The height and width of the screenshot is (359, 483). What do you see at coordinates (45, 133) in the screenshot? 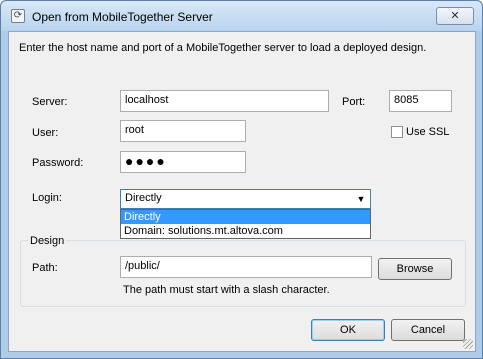
I see `user-label: User:` at bounding box center [45, 133].